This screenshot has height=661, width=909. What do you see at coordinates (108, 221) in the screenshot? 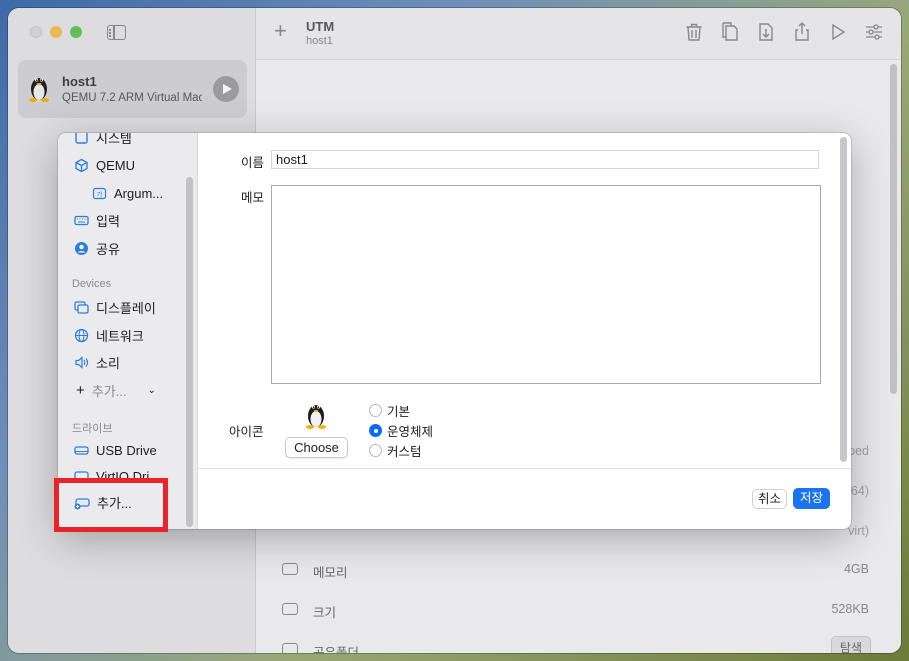
I see `sidebar-item-label: 입력` at bounding box center [108, 221].